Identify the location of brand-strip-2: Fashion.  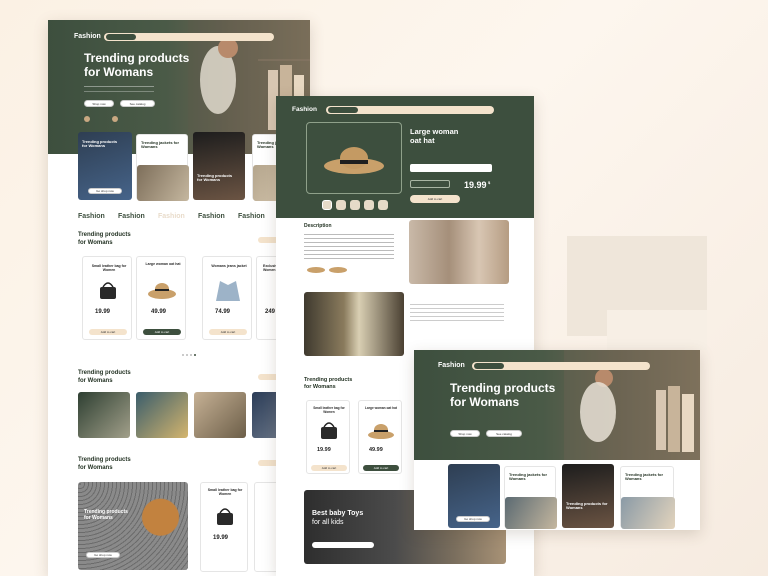
(131, 216).